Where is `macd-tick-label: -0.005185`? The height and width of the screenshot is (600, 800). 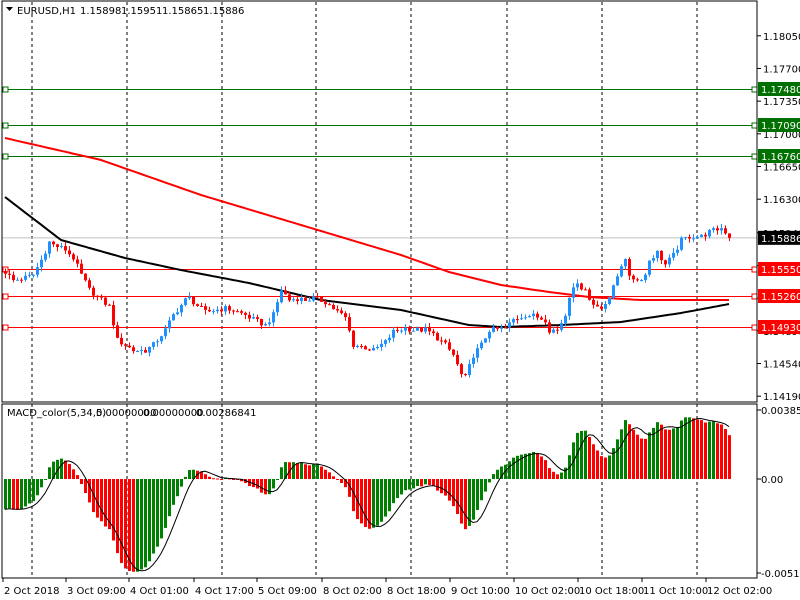 macd-tick-label: -0.005185 is located at coordinates (780, 574).